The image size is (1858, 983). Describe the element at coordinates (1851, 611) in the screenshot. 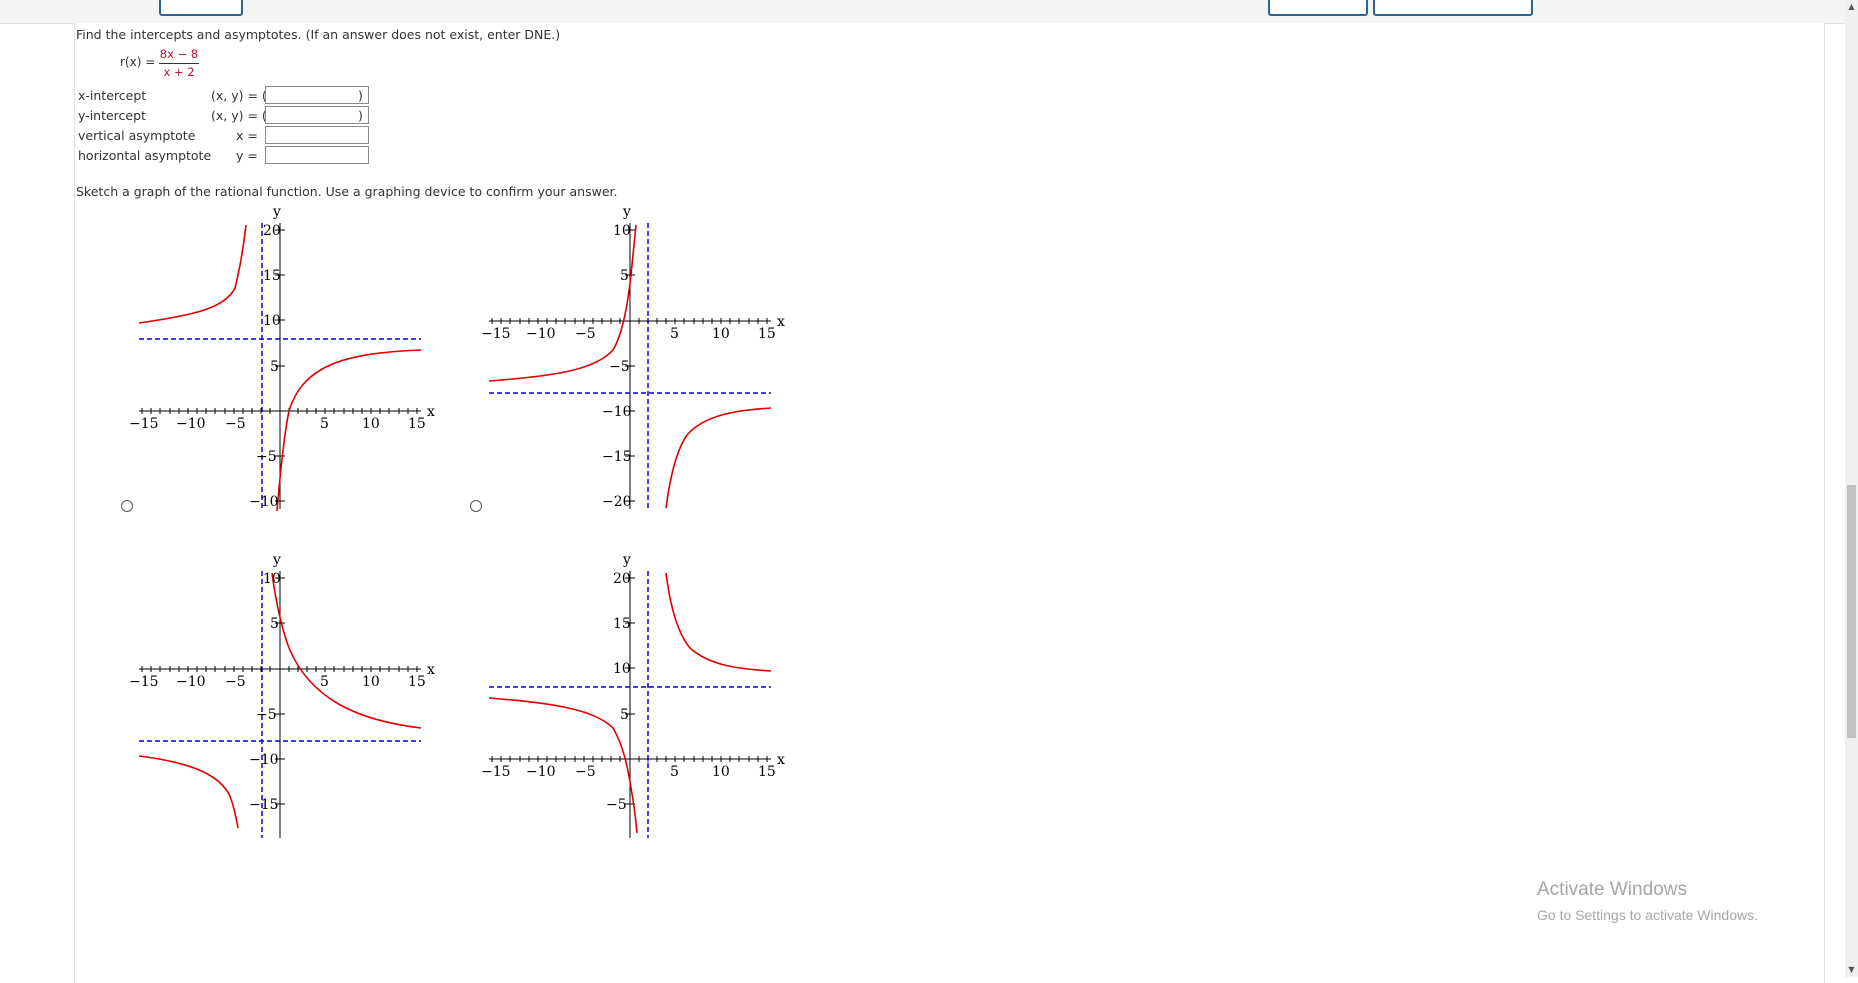

I see `scrollbar-thumb` at that location.